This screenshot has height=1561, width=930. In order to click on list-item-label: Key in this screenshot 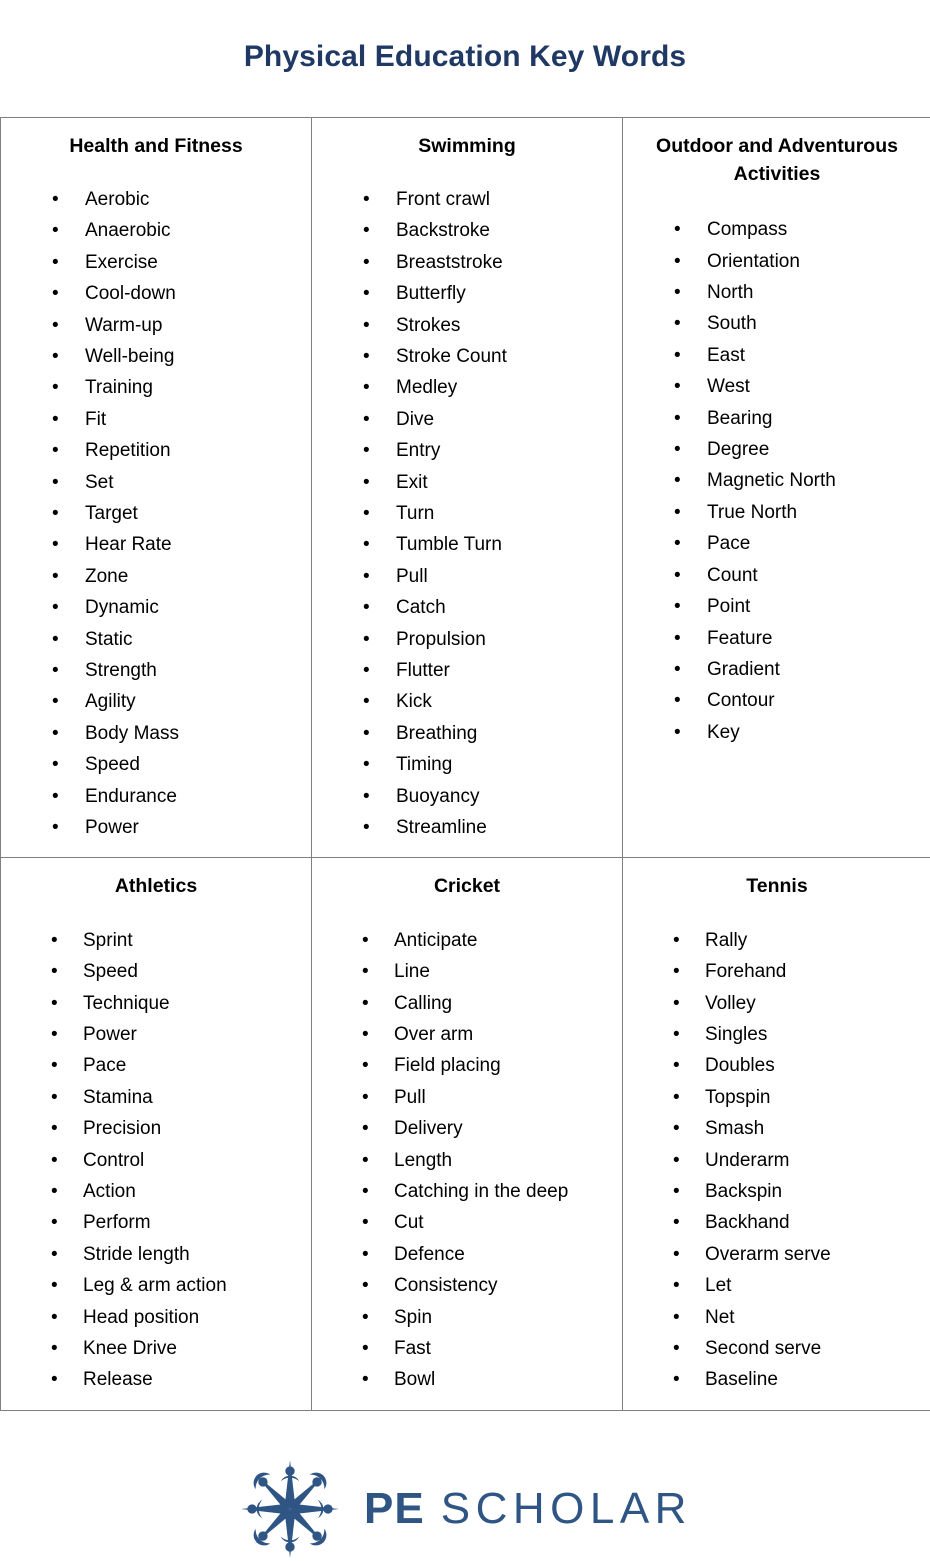, I will do `click(723, 732)`.